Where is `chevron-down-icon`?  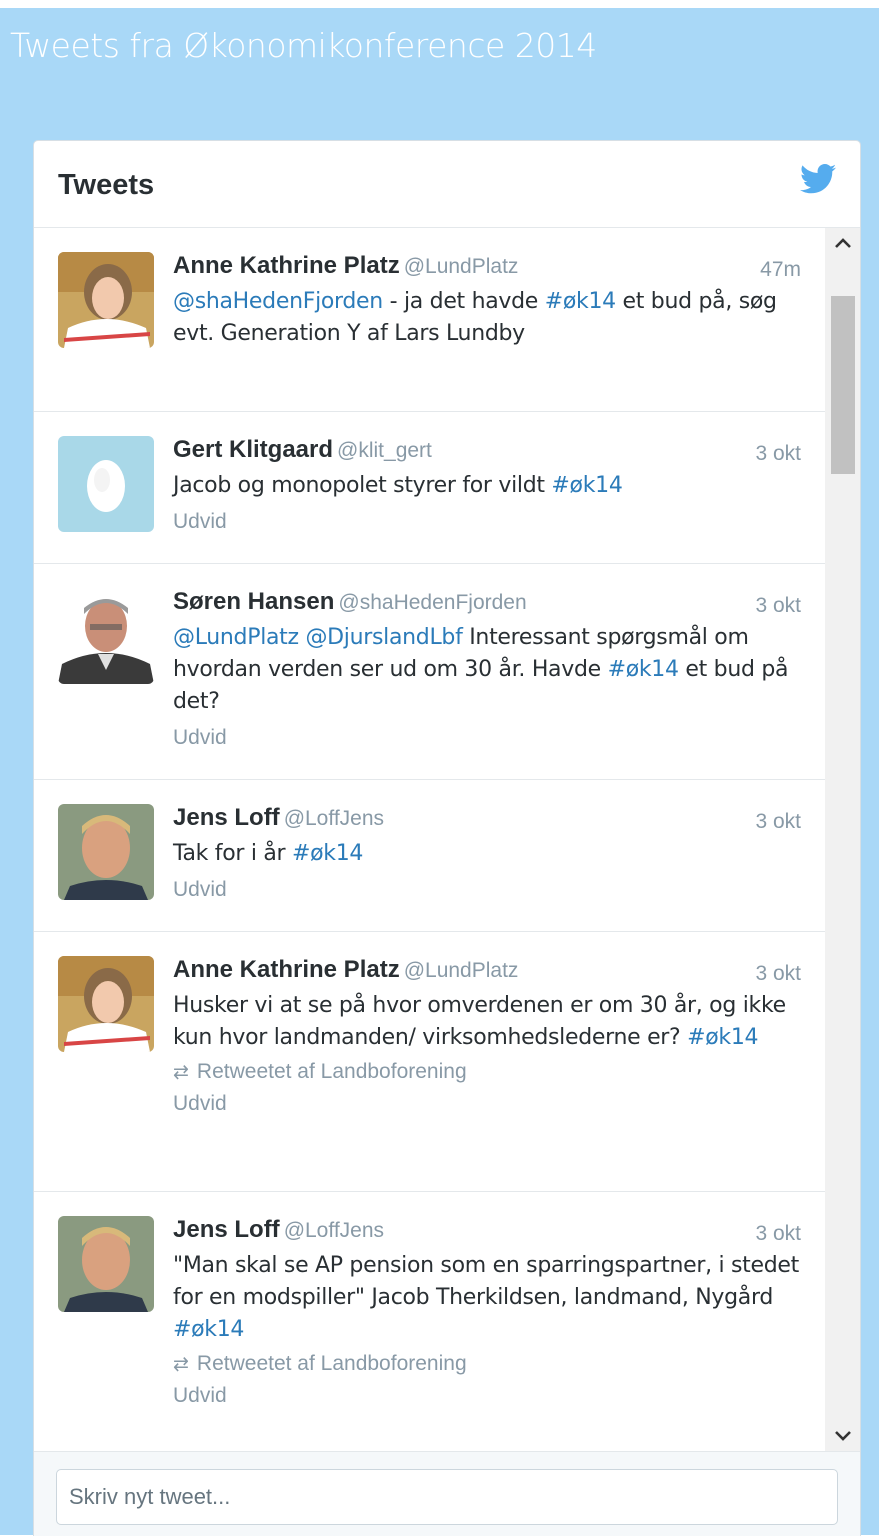 chevron-down-icon is located at coordinates (842, 1436).